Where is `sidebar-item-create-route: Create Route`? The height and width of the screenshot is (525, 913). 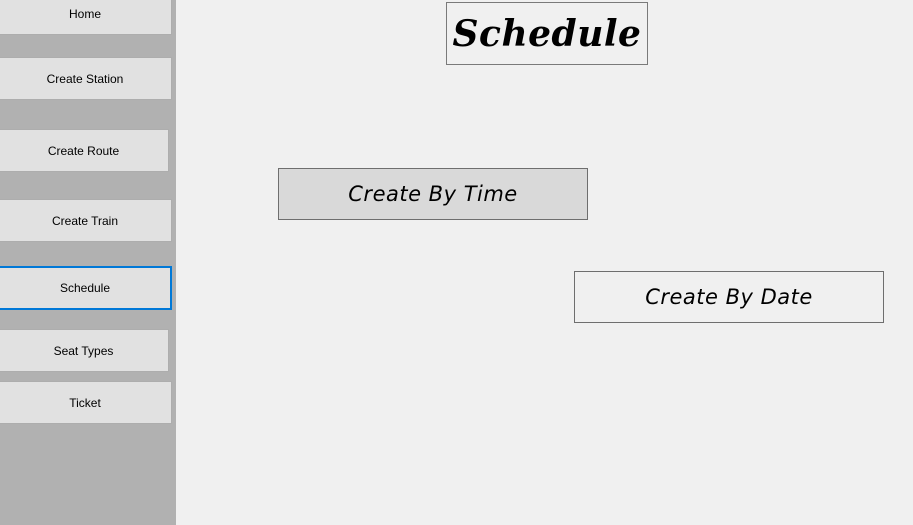
sidebar-item-create-route: Create Route is located at coordinates (84, 150).